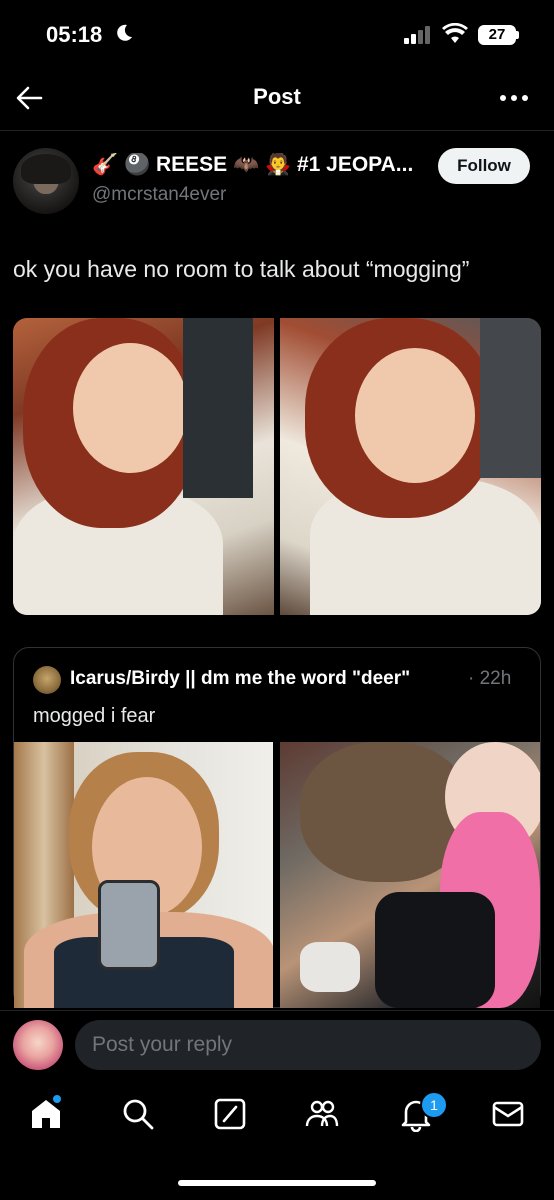 This screenshot has width=554, height=1200. I want to click on home-unread-dot, so click(57, 1099).